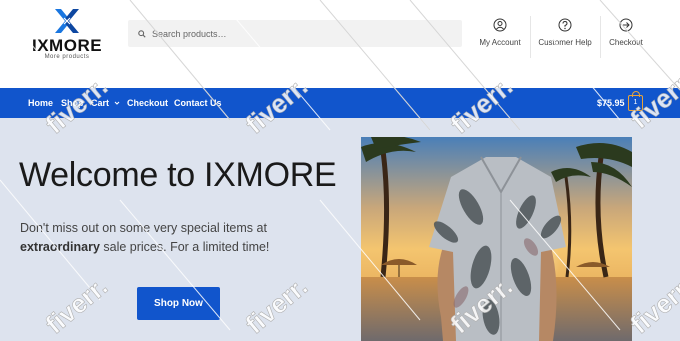 The width and height of the screenshot is (680, 341). What do you see at coordinates (60, 247) in the screenshot?
I see `hero-text-emphasis: extraordinary` at bounding box center [60, 247].